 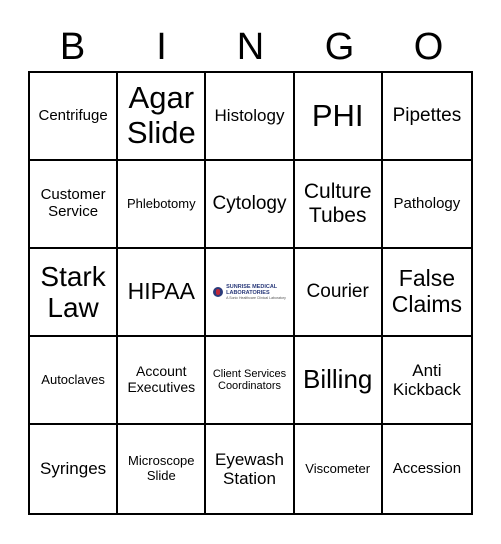 What do you see at coordinates (250, 205) in the screenshot?
I see `bingo-cell: Cytology` at bounding box center [250, 205].